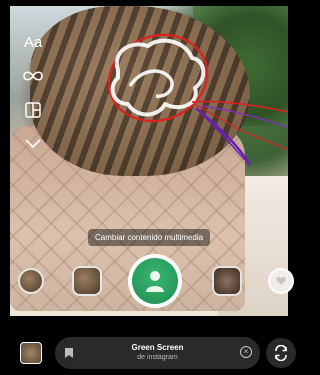 Image resolution: width=320 pixels, height=375 pixels. I want to click on text-tool-button: Aa, so click(33, 42).